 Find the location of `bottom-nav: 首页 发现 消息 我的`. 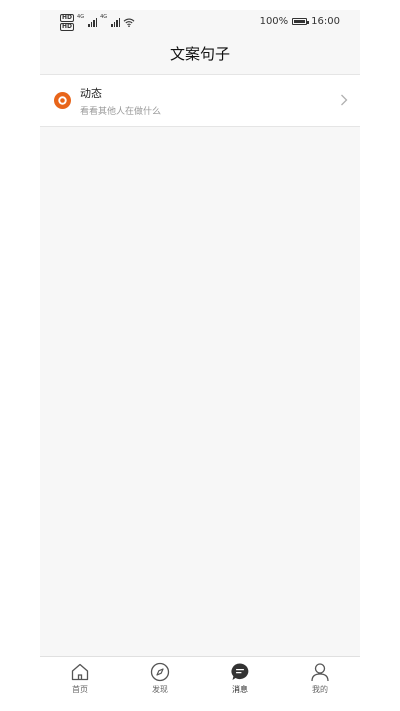

bottom-nav: 首页 发现 消息 我的 is located at coordinates (200, 678).